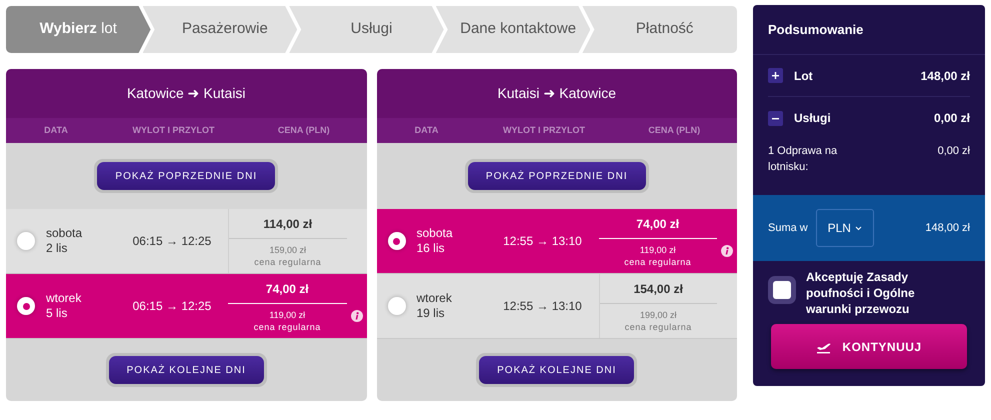 The height and width of the screenshot is (420, 991). What do you see at coordinates (658, 314) in the screenshot?
I see `regular-price: 199,00 zł` at bounding box center [658, 314].